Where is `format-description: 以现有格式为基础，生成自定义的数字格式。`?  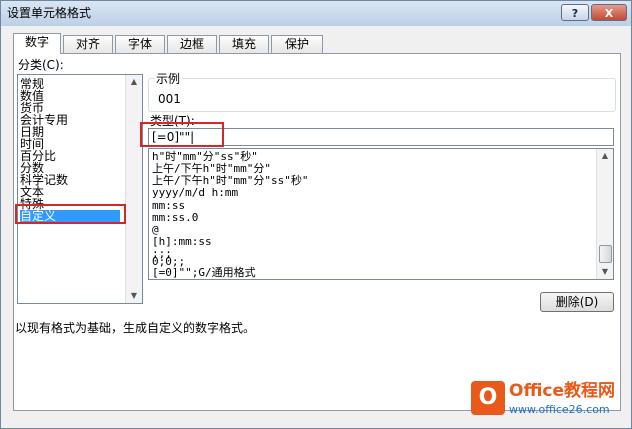 format-description: 以现有格式为基础，生成自定义的数字格式。 is located at coordinates (135, 328).